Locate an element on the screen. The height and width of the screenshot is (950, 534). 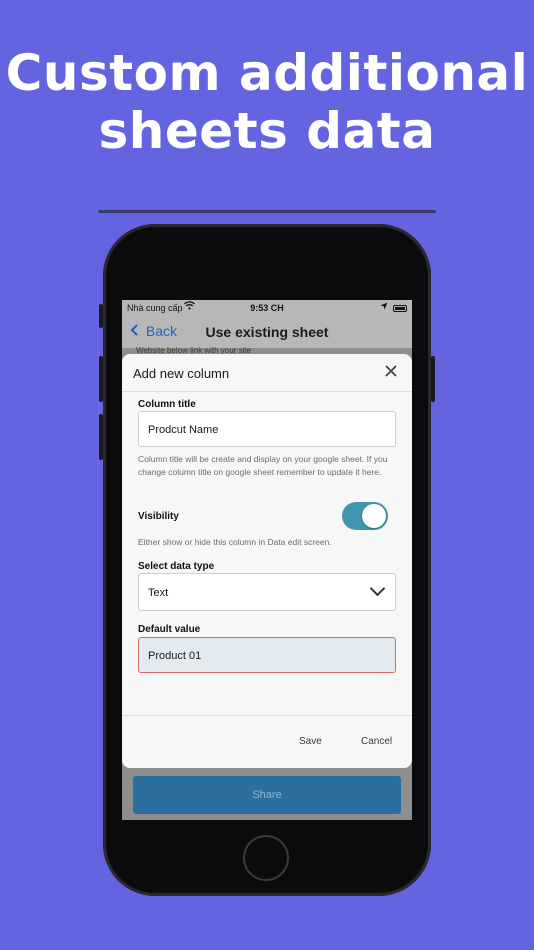
close-icon is located at coordinates (391, 372).